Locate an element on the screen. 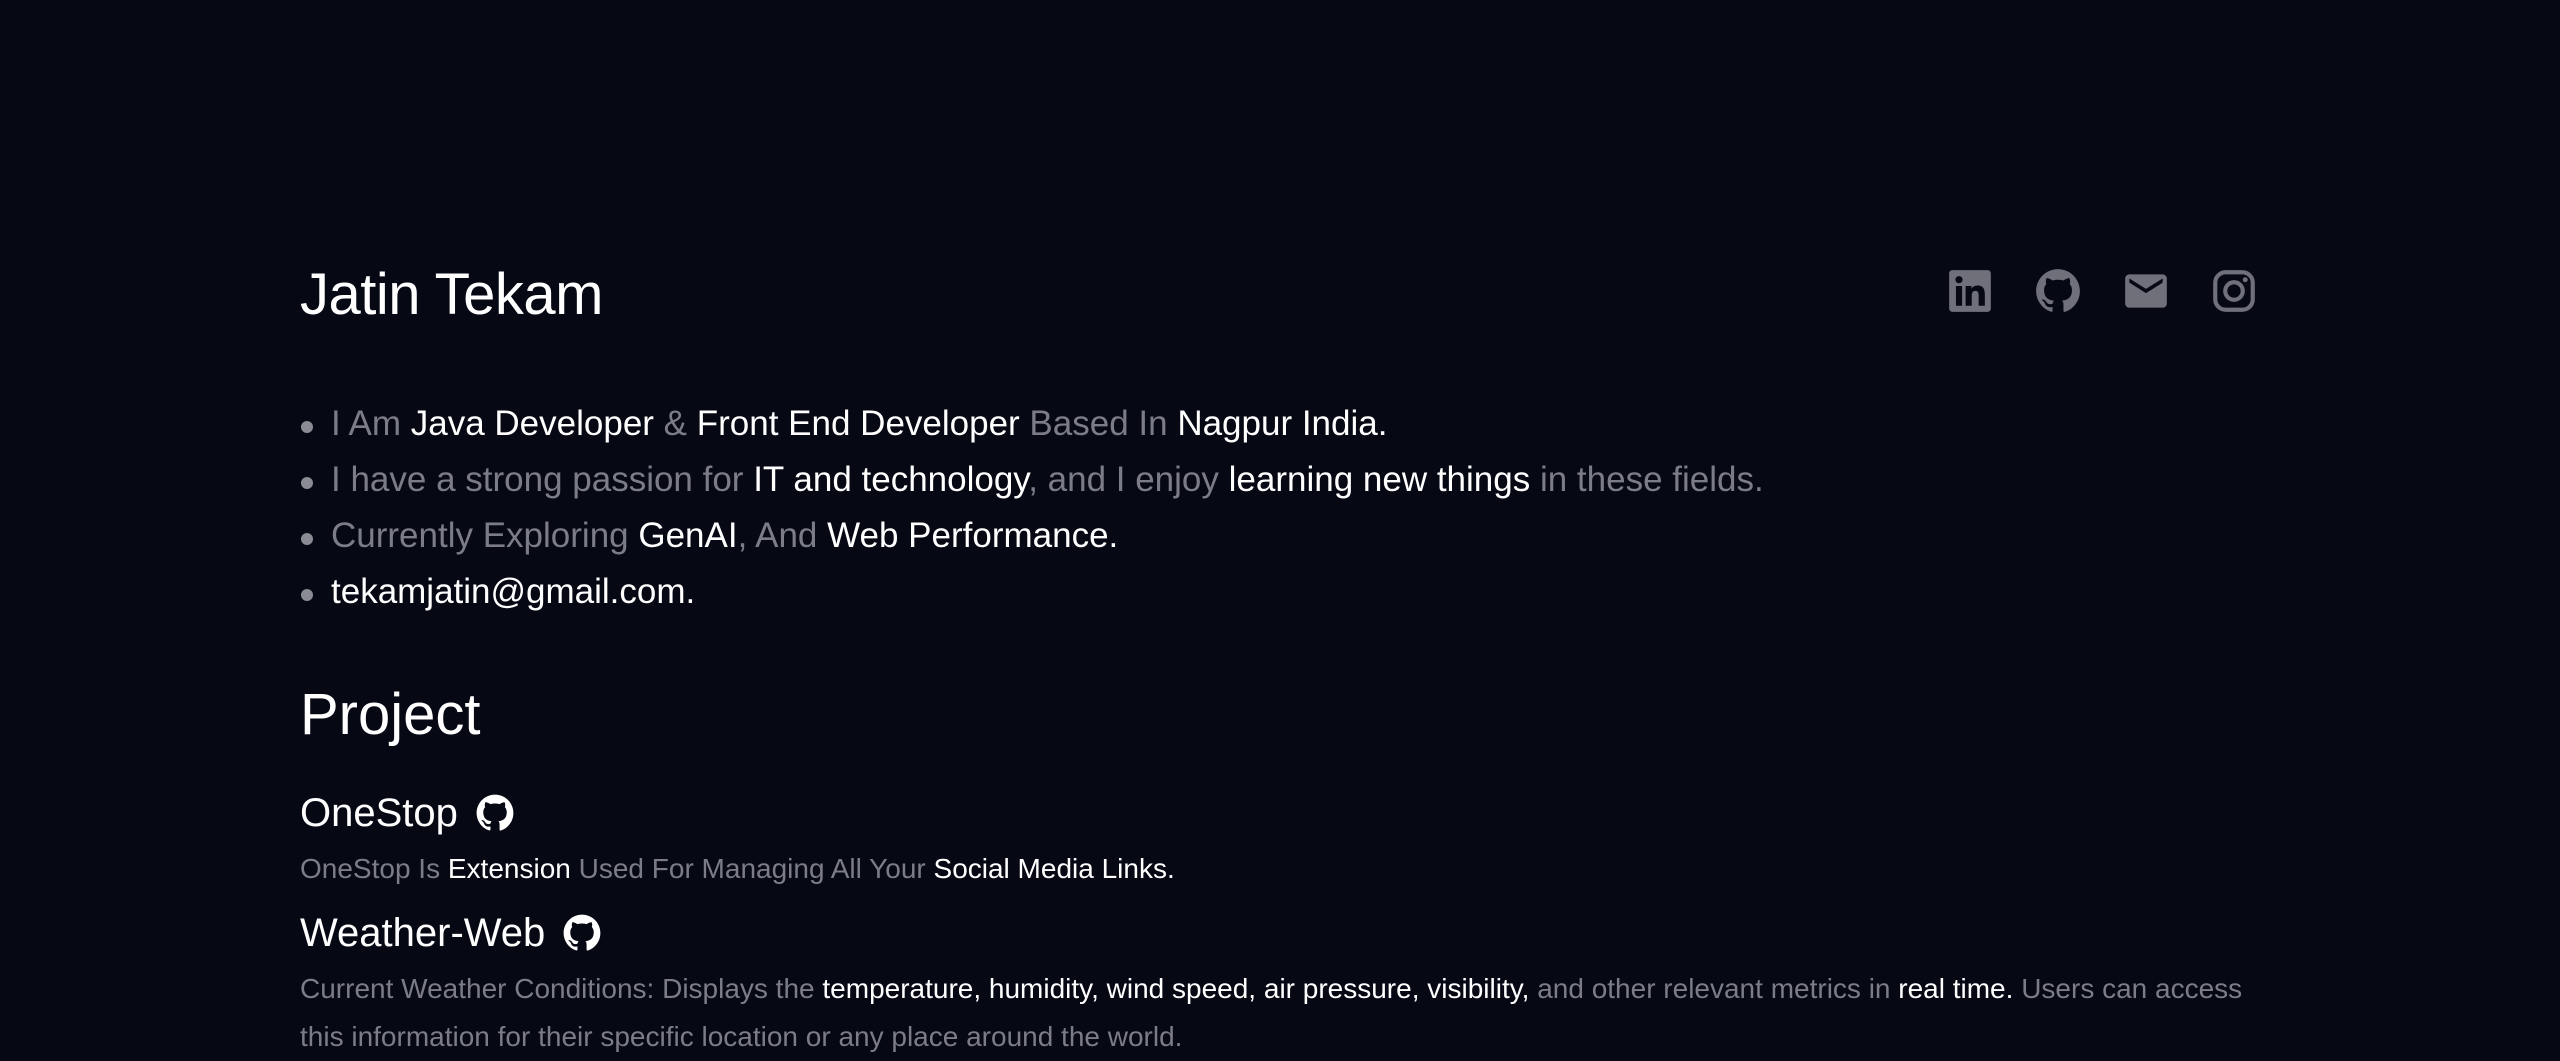 Image resolution: width=2560 pixels, height=1061 pixels. project-name: OneStop is located at coordinates (379, 813).